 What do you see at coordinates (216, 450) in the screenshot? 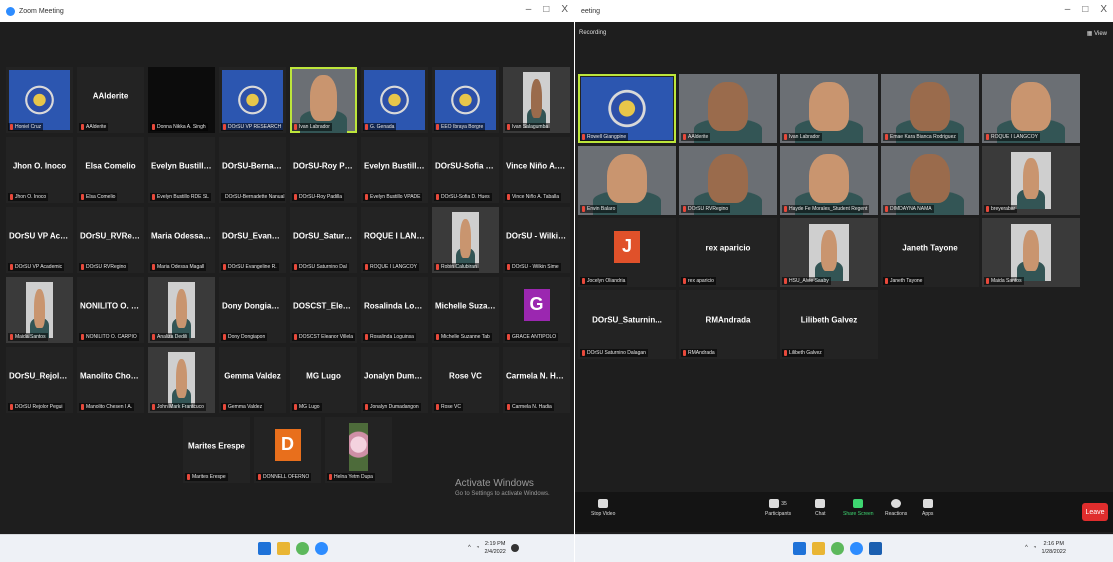
I see `participant-tile: Marites Erespe Marites Erespe` at bounding box center [216, 450].